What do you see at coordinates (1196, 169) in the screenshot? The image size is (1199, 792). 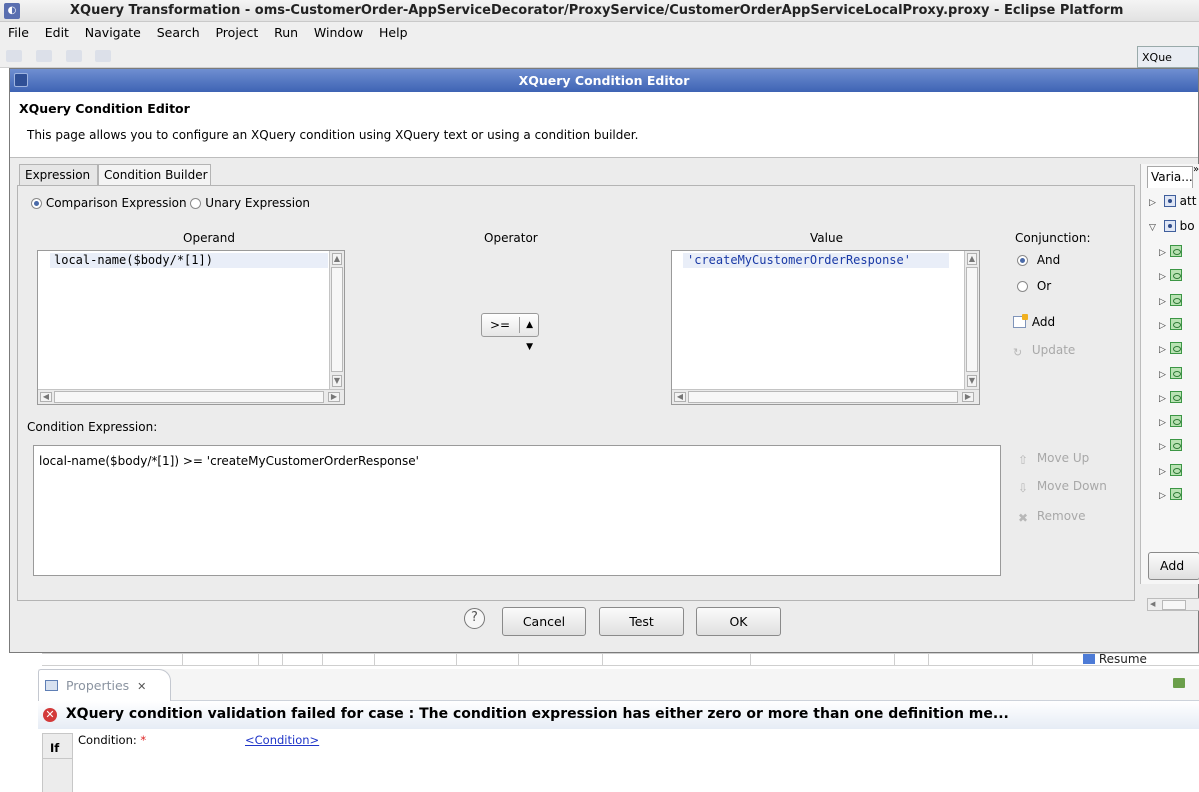 I see `tab-overflow-chevron-icon: »` at bounding box center [1196, 169].